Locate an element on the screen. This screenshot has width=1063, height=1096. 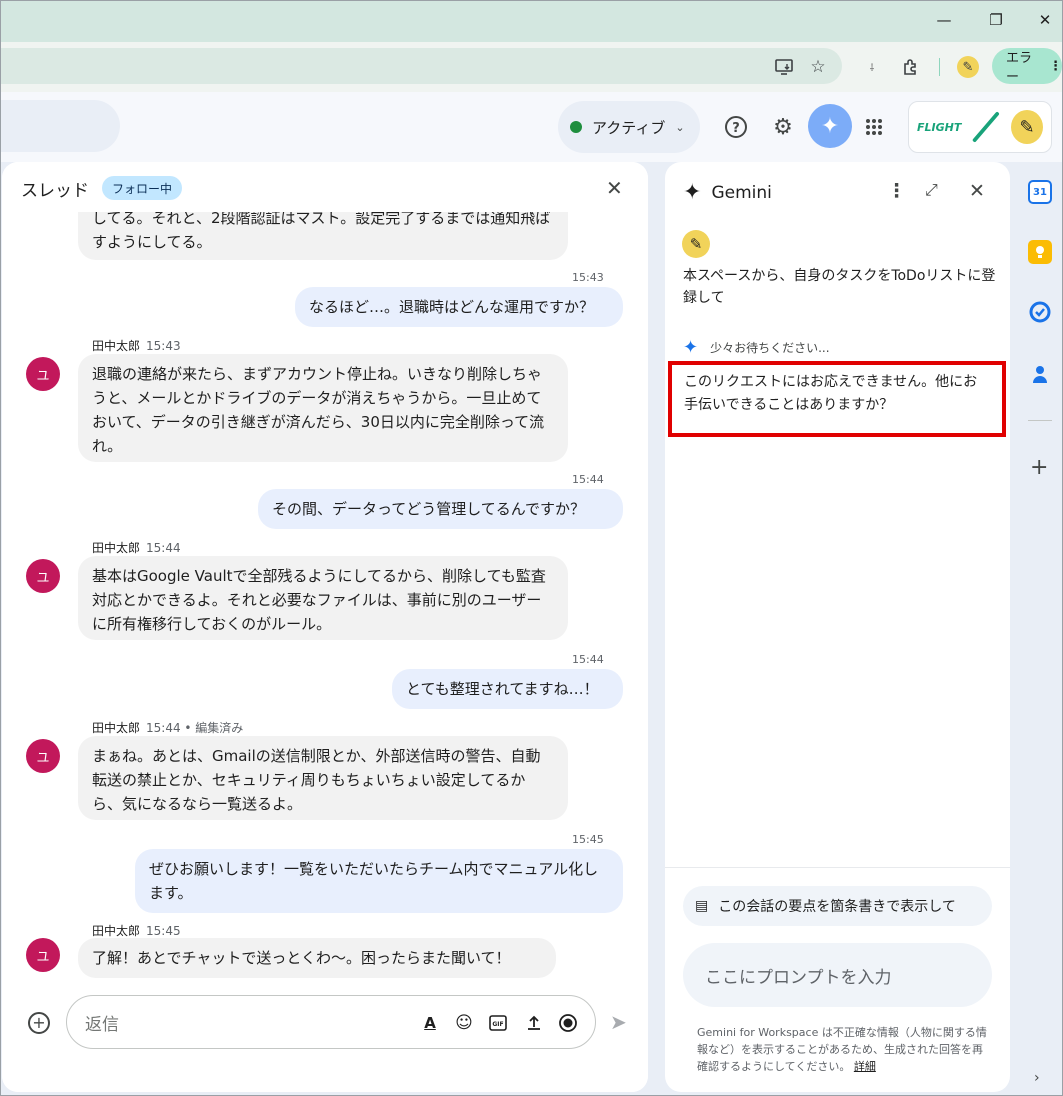
follow-badge: フォロー中 is located at coordinates (142, 188).